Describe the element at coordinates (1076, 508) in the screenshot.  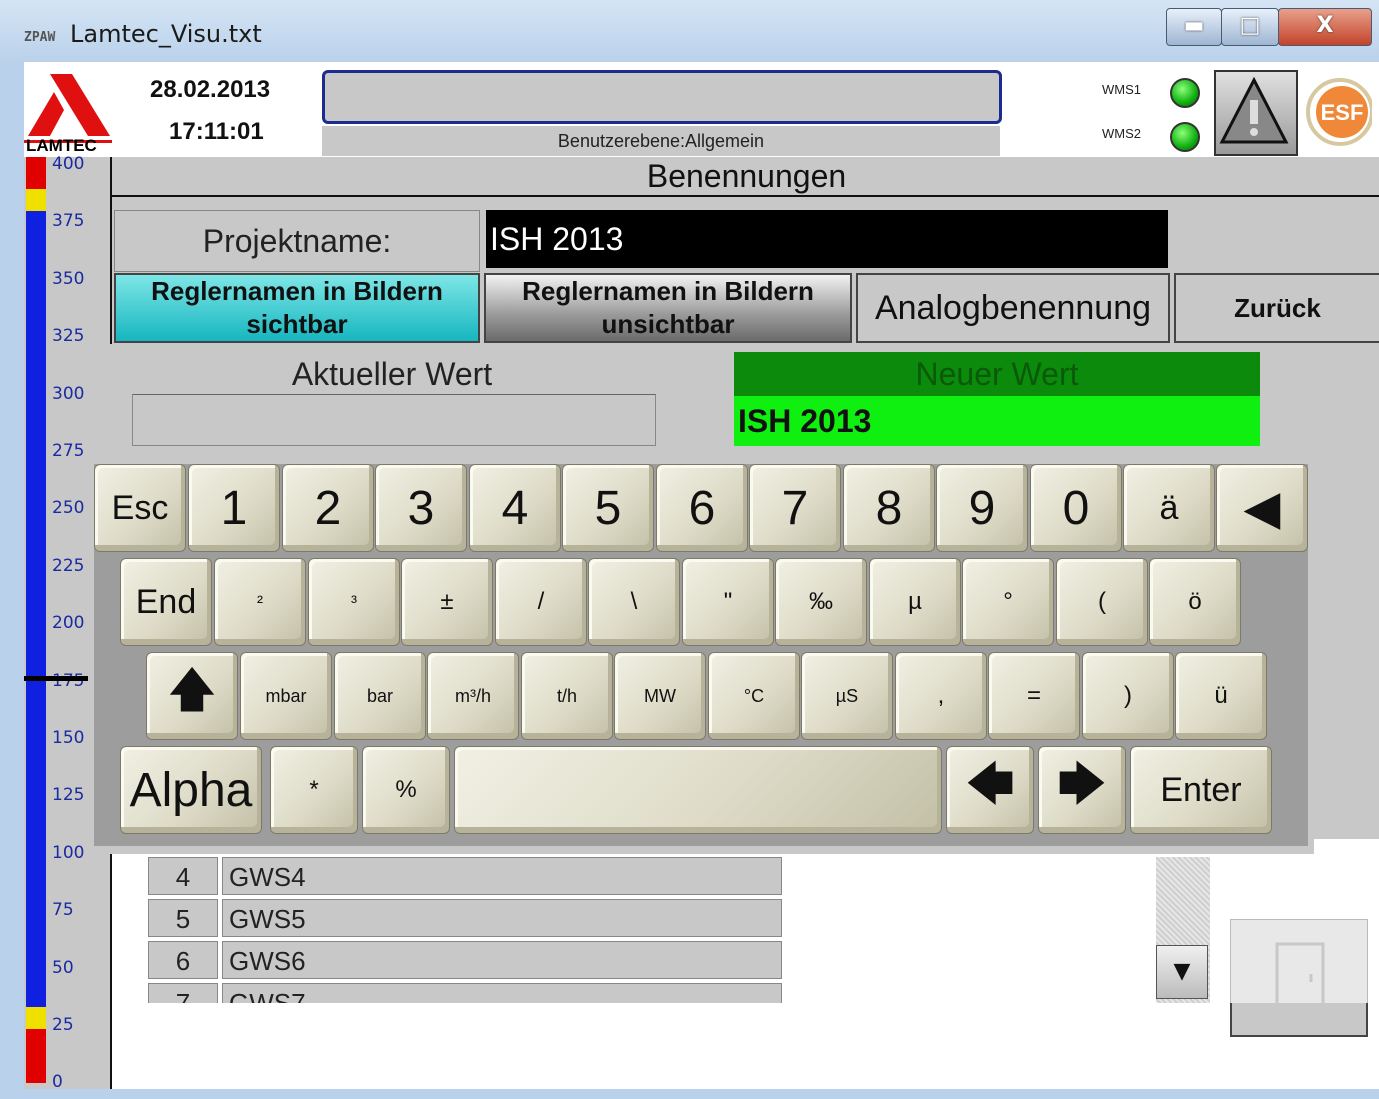
I see `key-0: 0` at that location.